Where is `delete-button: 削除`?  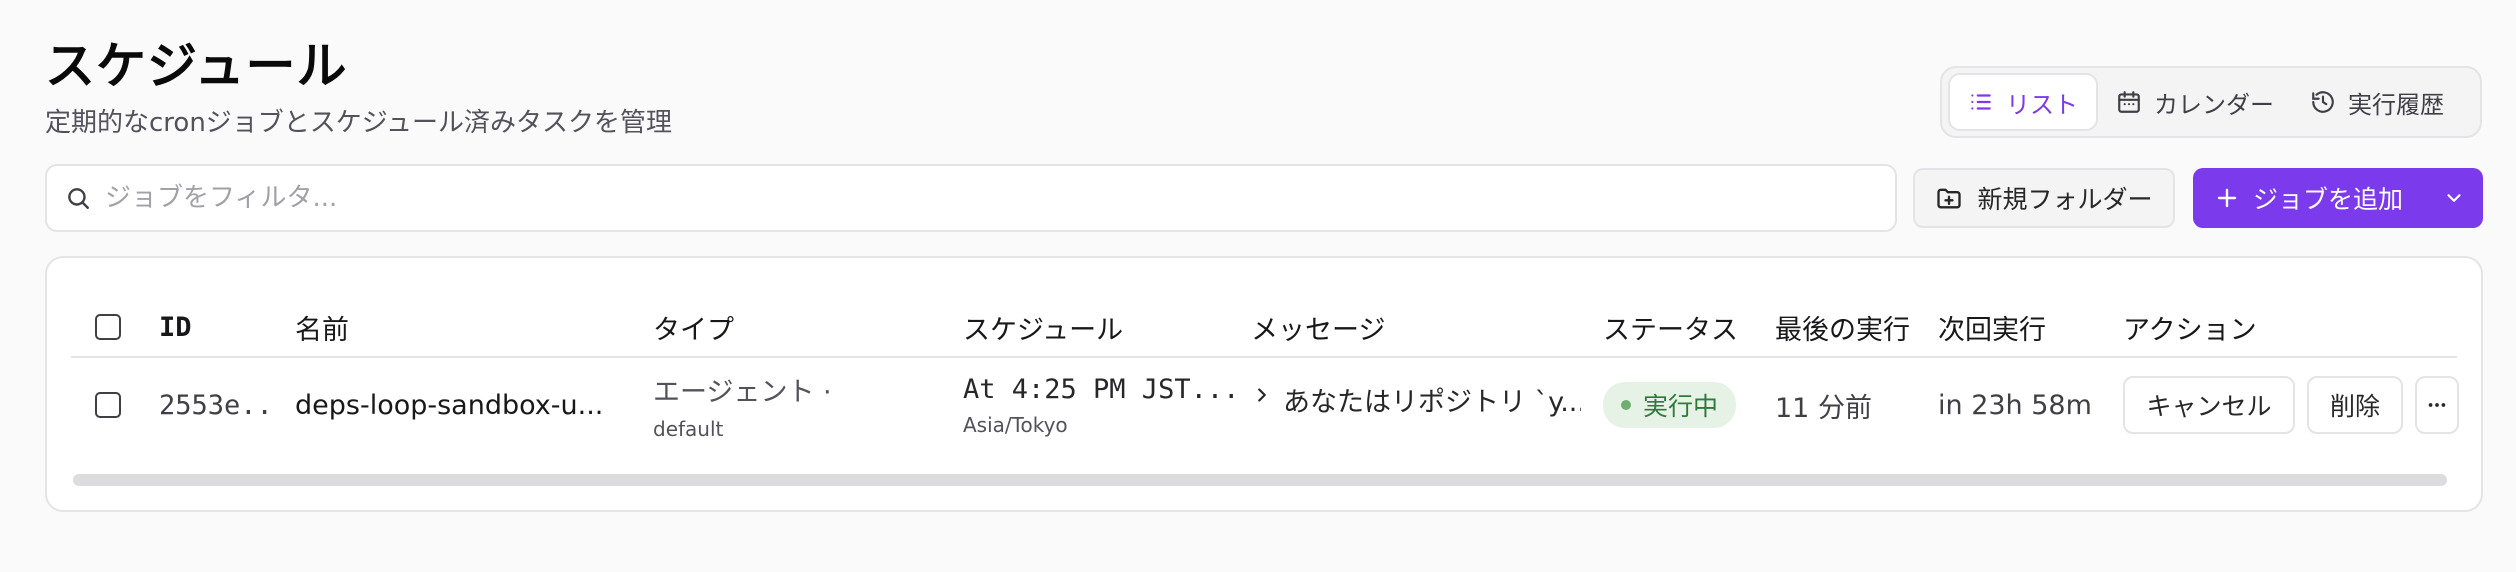 delete-button: 削除 is located at coordinates (2355, 405).